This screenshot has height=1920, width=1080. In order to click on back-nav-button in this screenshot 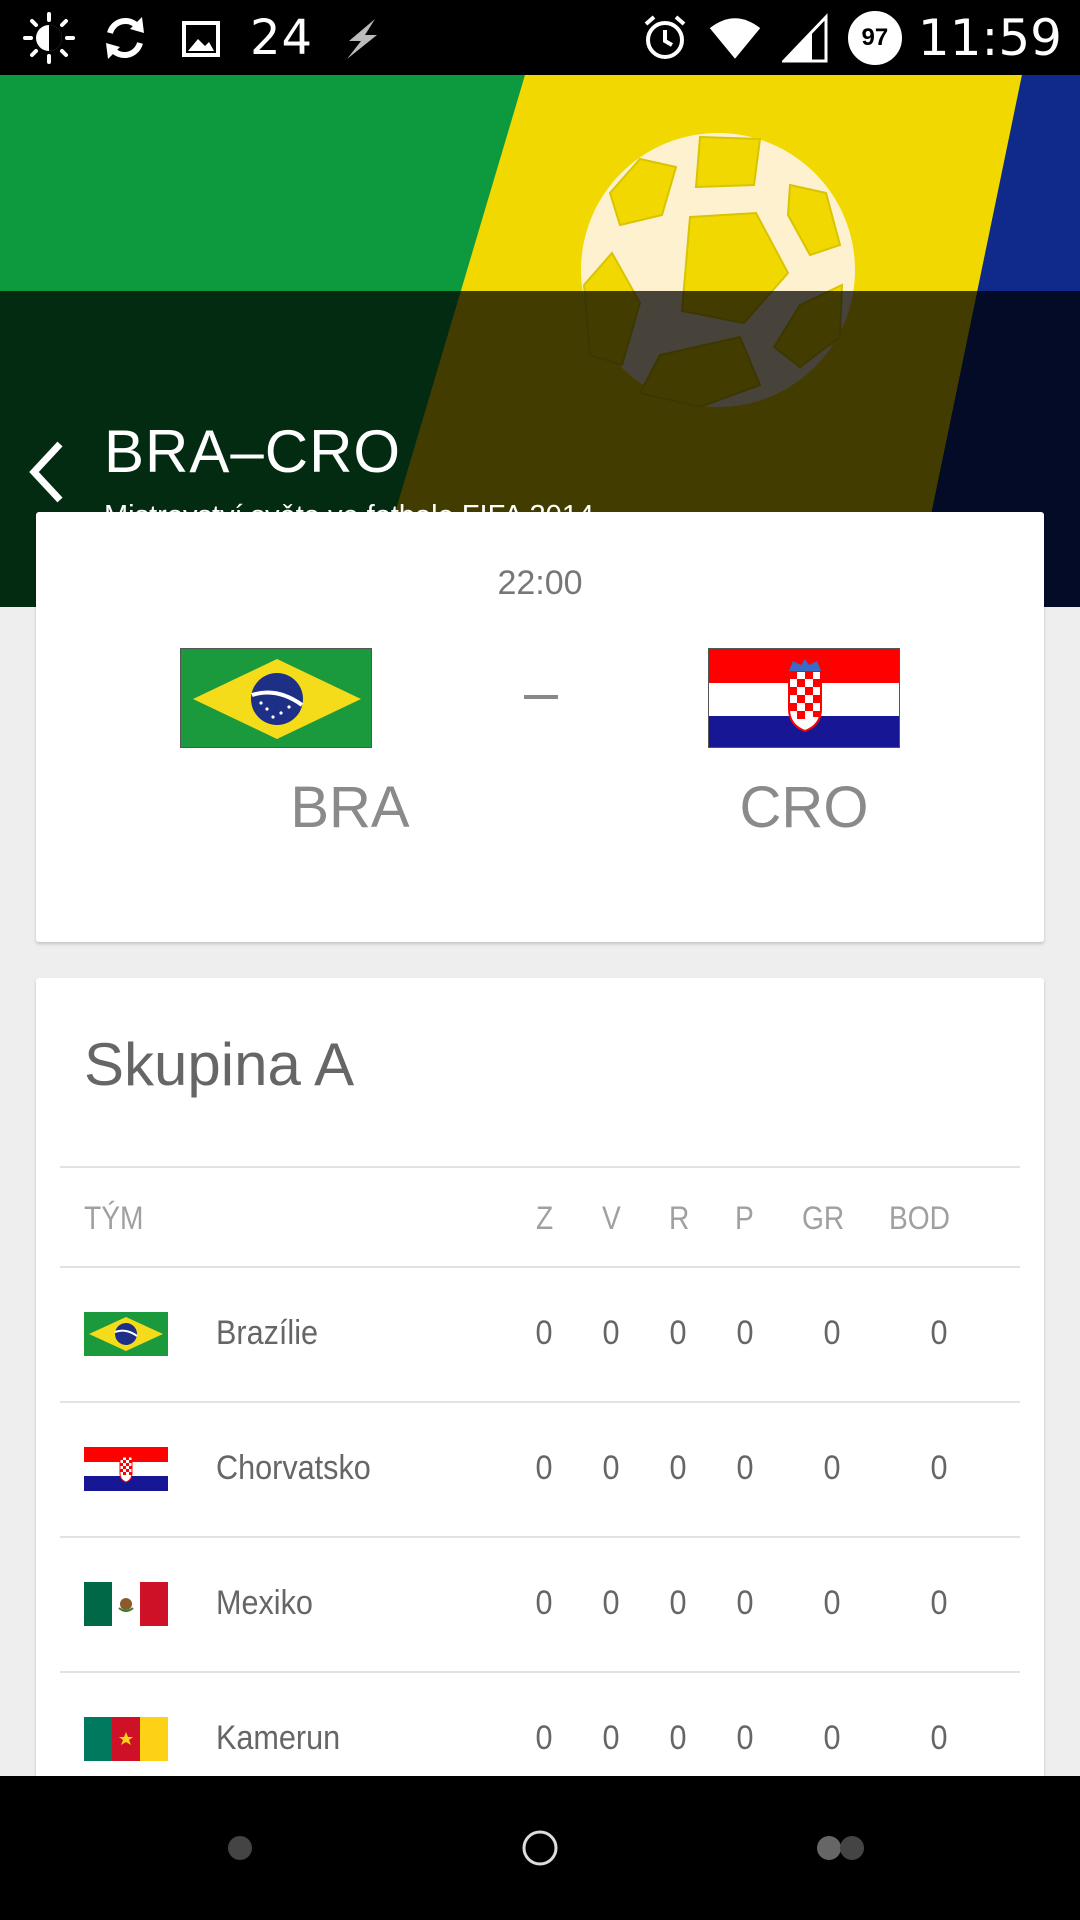, I will do `click(240, 1848)`.